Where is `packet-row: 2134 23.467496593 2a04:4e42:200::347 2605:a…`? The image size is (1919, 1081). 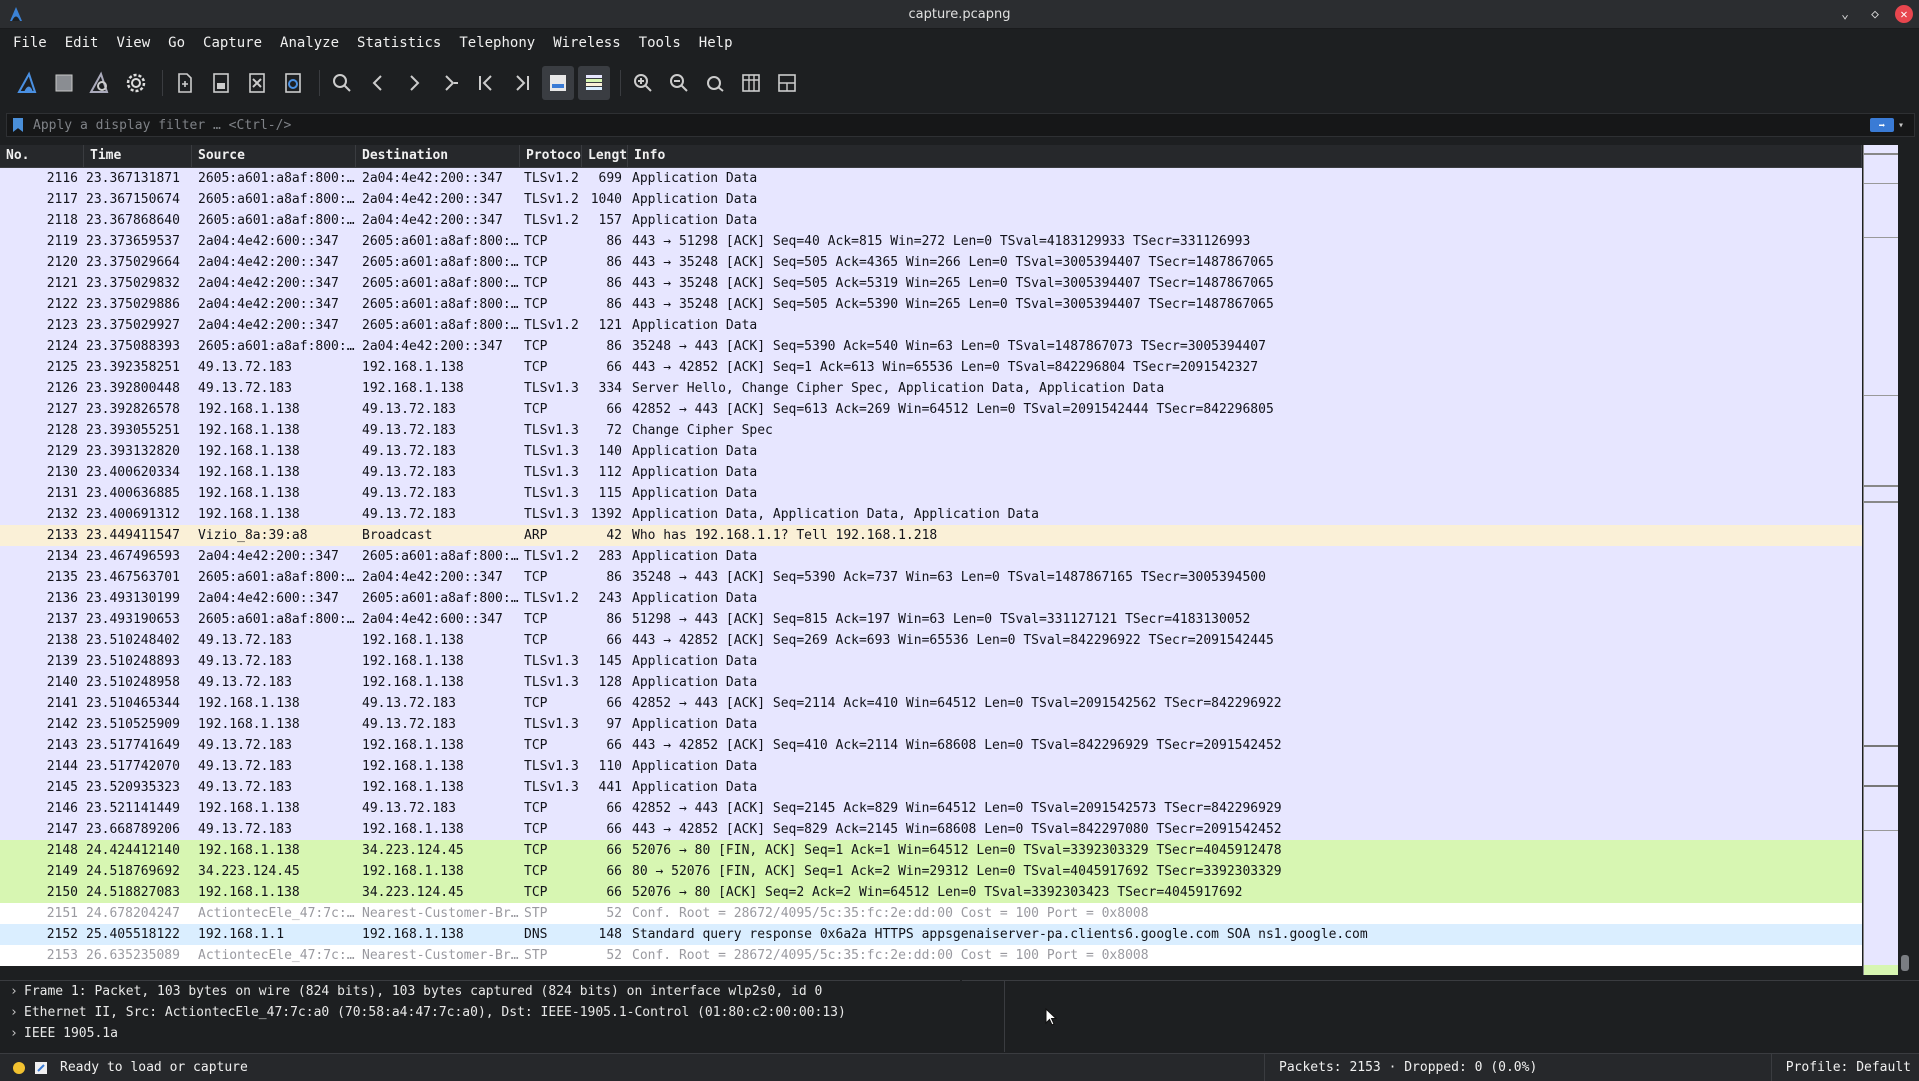 packet-row: 2134 23.467496593 2a04:4e42:200::347 2605:a… is located at coordinates (931, 556).